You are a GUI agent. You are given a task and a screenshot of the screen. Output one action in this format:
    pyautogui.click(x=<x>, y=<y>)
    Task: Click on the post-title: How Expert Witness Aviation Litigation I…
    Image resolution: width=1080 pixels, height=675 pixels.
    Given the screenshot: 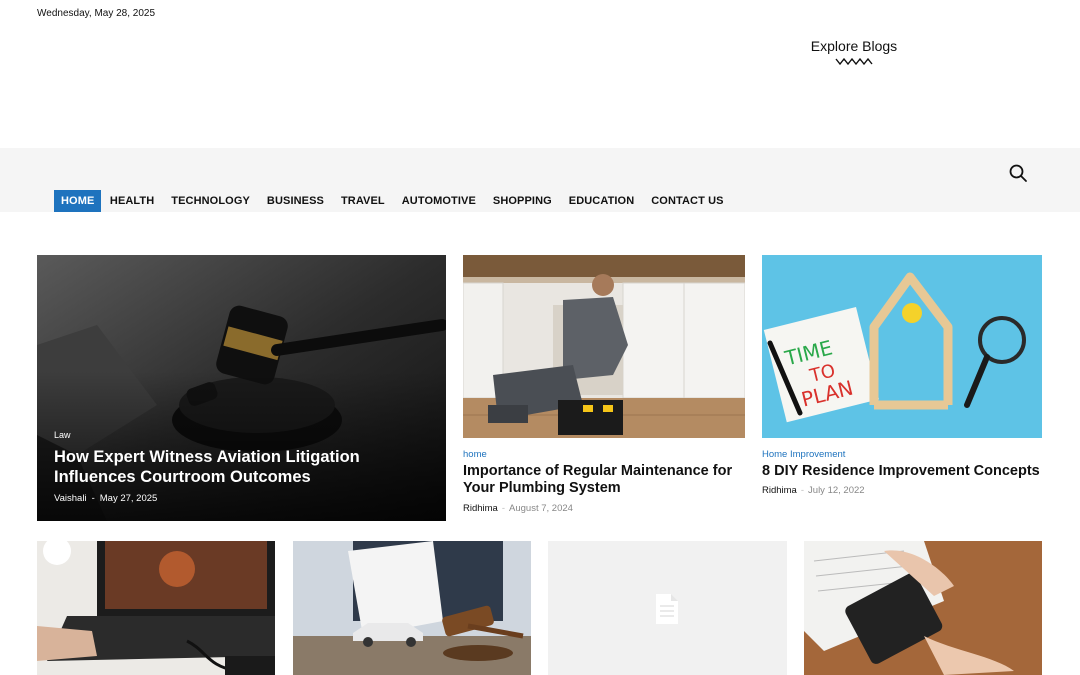 What is the action you would take?
    pyautogui.click(x=246, y=467)
    